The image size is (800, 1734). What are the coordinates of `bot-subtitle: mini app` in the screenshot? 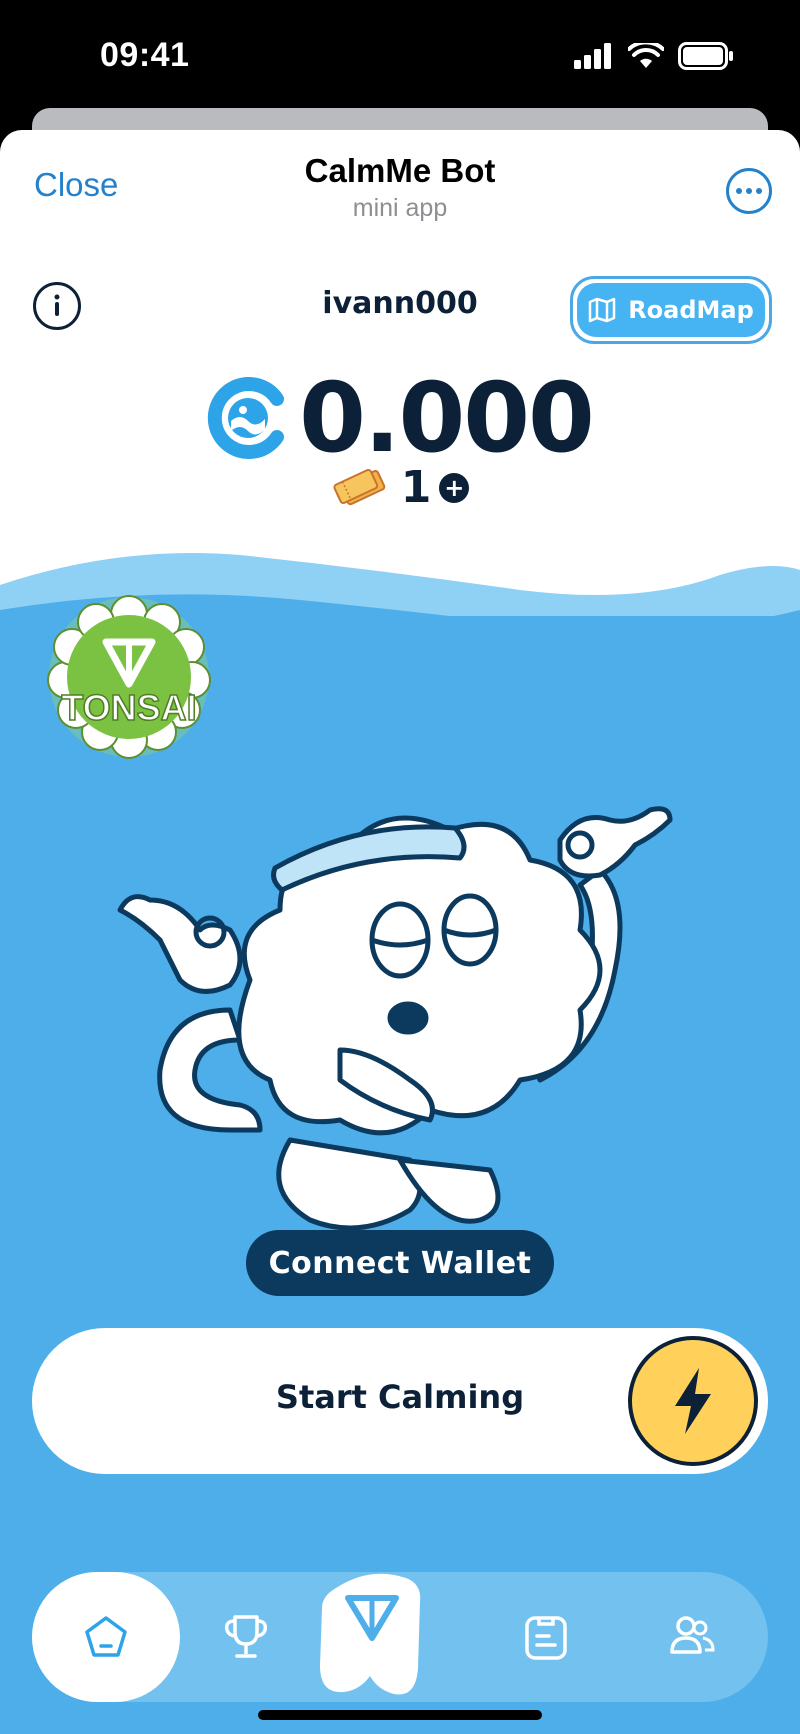 It's located at (400, 208).